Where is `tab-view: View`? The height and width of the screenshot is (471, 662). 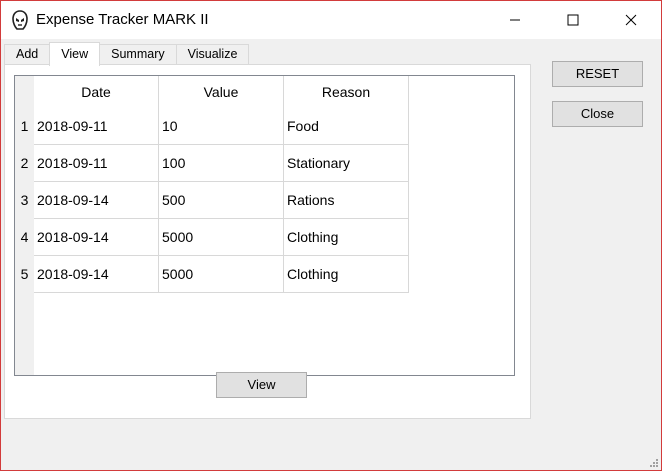 tab-view: View is located at coordinates (75, 54).